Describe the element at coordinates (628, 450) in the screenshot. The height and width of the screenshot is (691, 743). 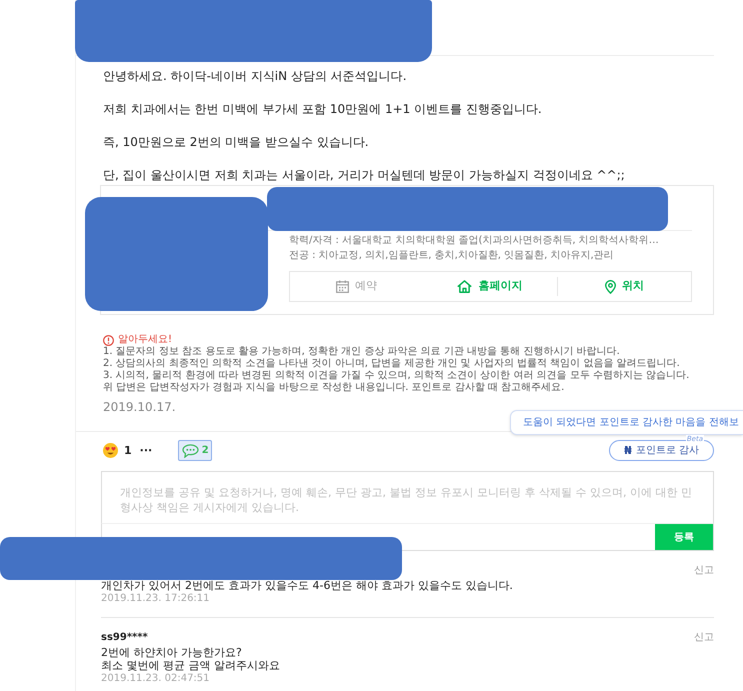
I see `n-sign-icon: ₦` at that location.